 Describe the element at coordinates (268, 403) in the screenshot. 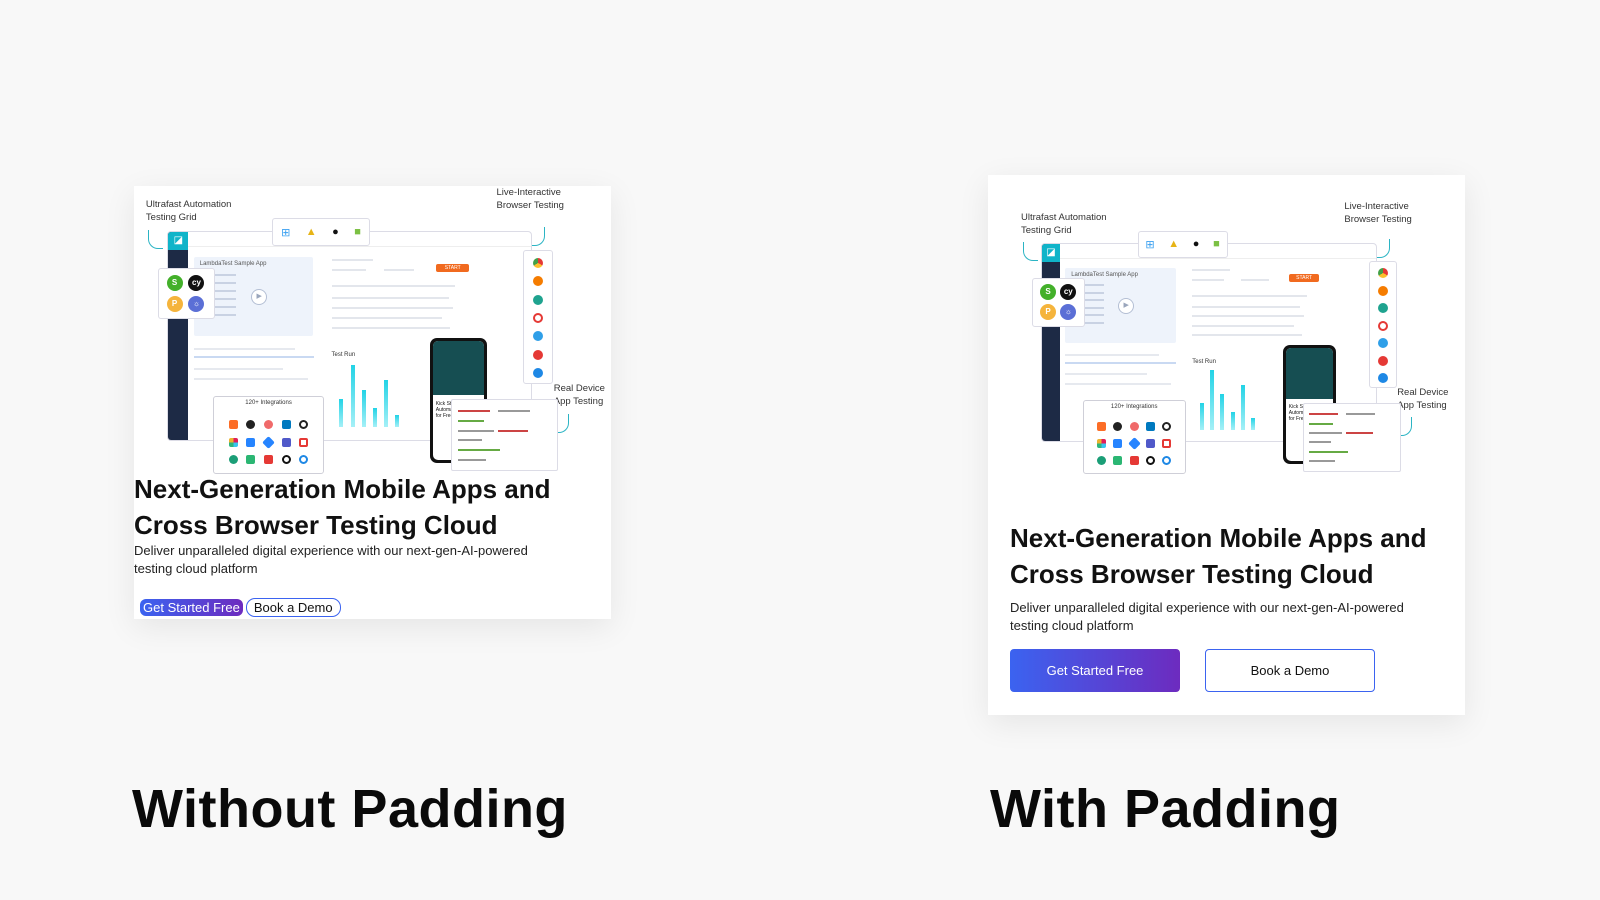

I see `integrations-title: 120+ Integrations` at that location.